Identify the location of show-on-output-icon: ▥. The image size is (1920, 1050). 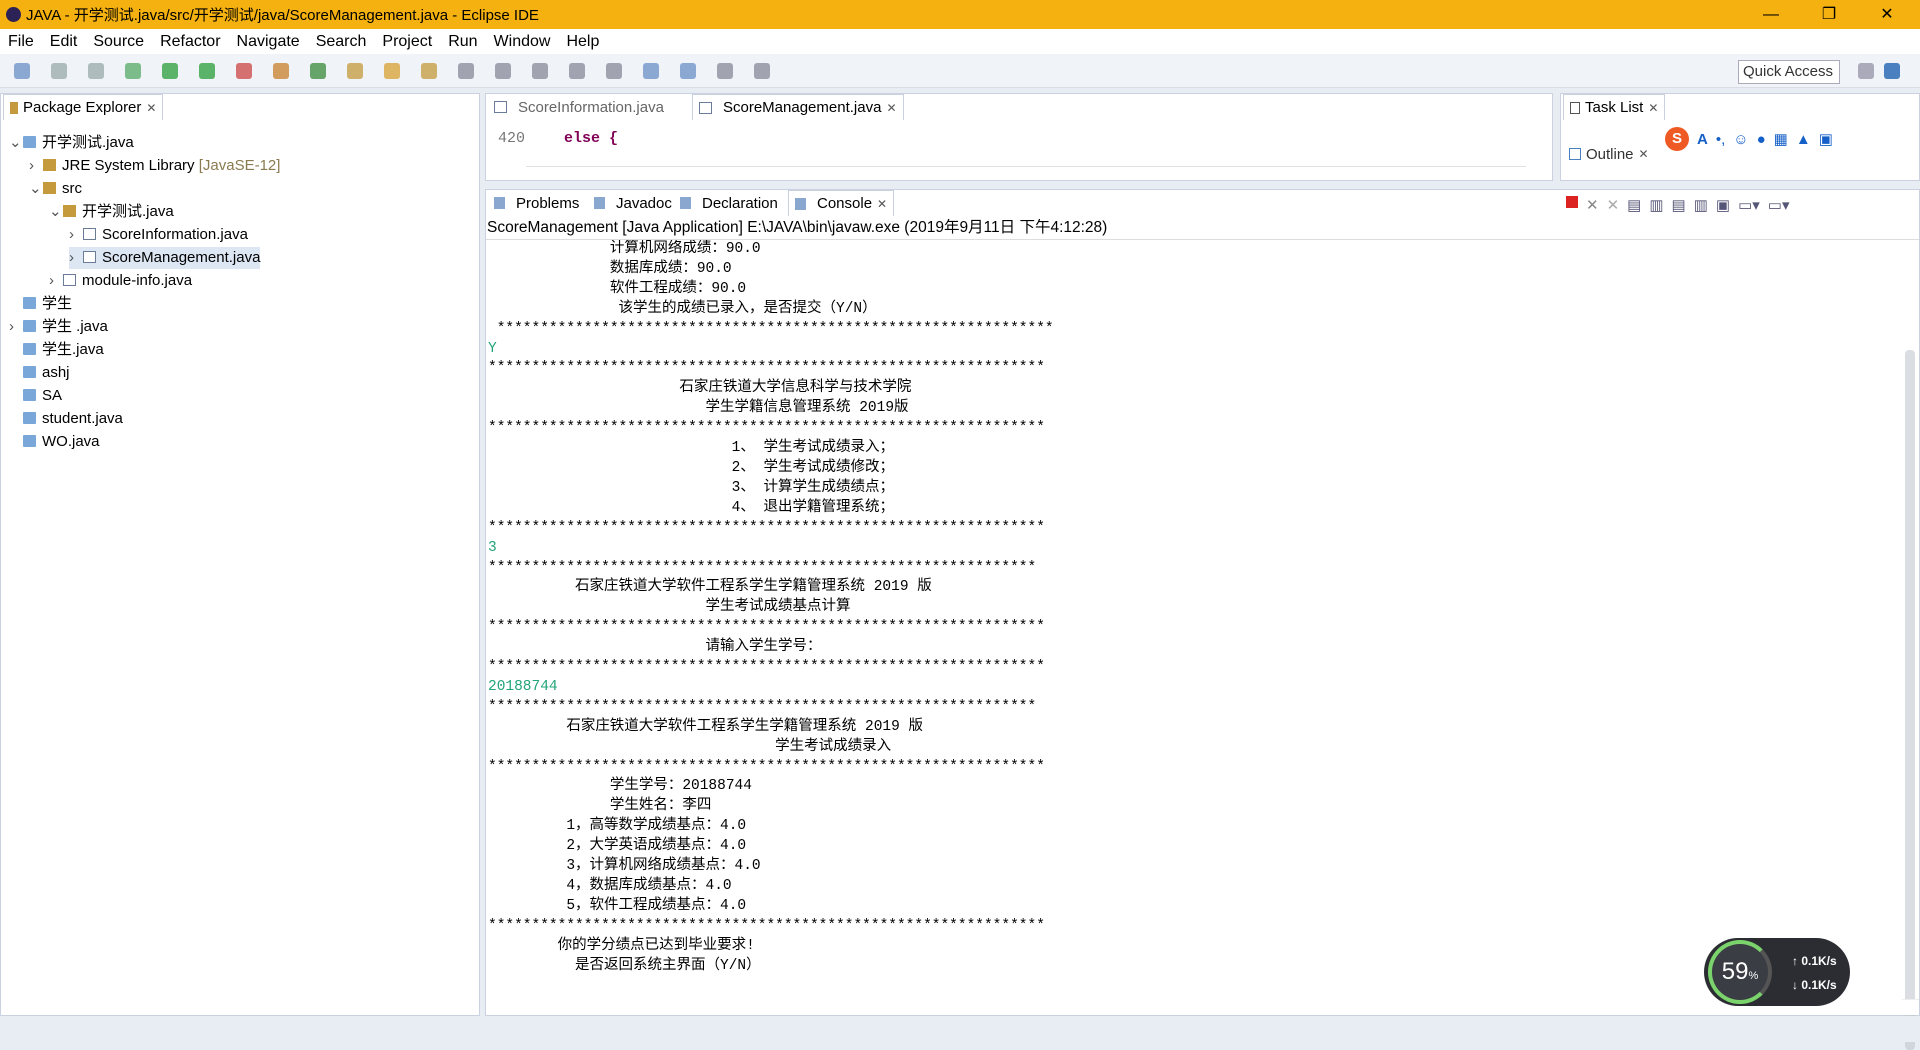
(1701, 205).